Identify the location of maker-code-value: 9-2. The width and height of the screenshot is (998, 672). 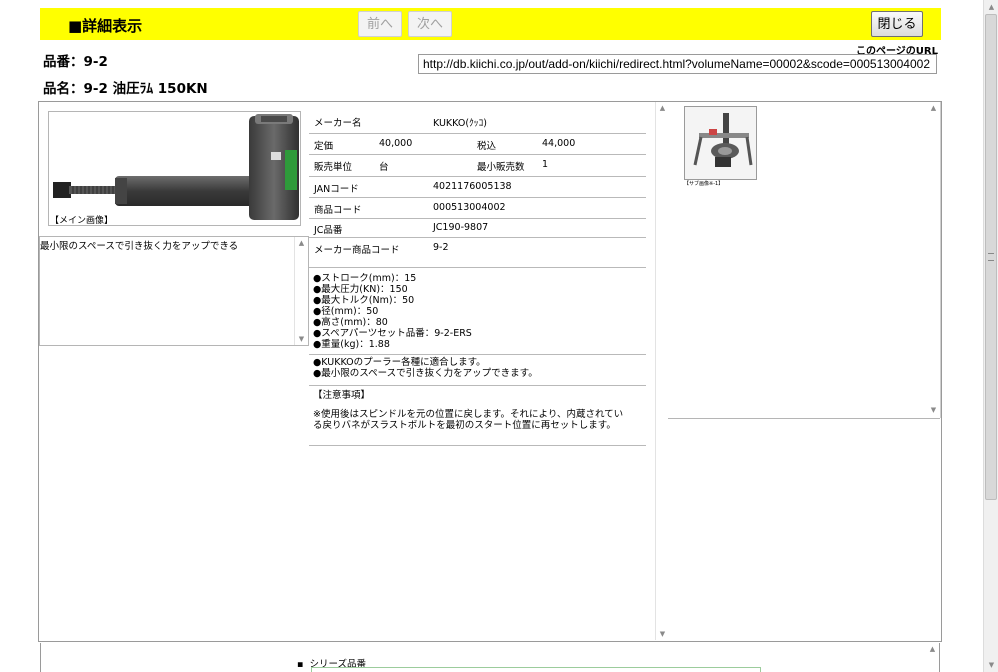
(441, 247).